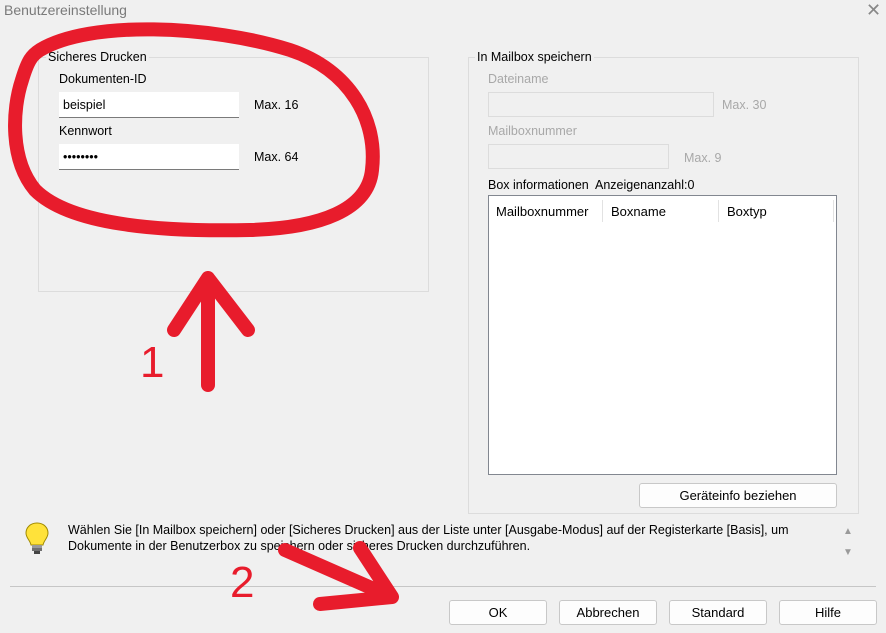 The image size is (886, 633). What do you see at coordinates (608, 612) in the screenshot?
I see `cancel-button: Abbrechen` at bounding box center [608, 612].